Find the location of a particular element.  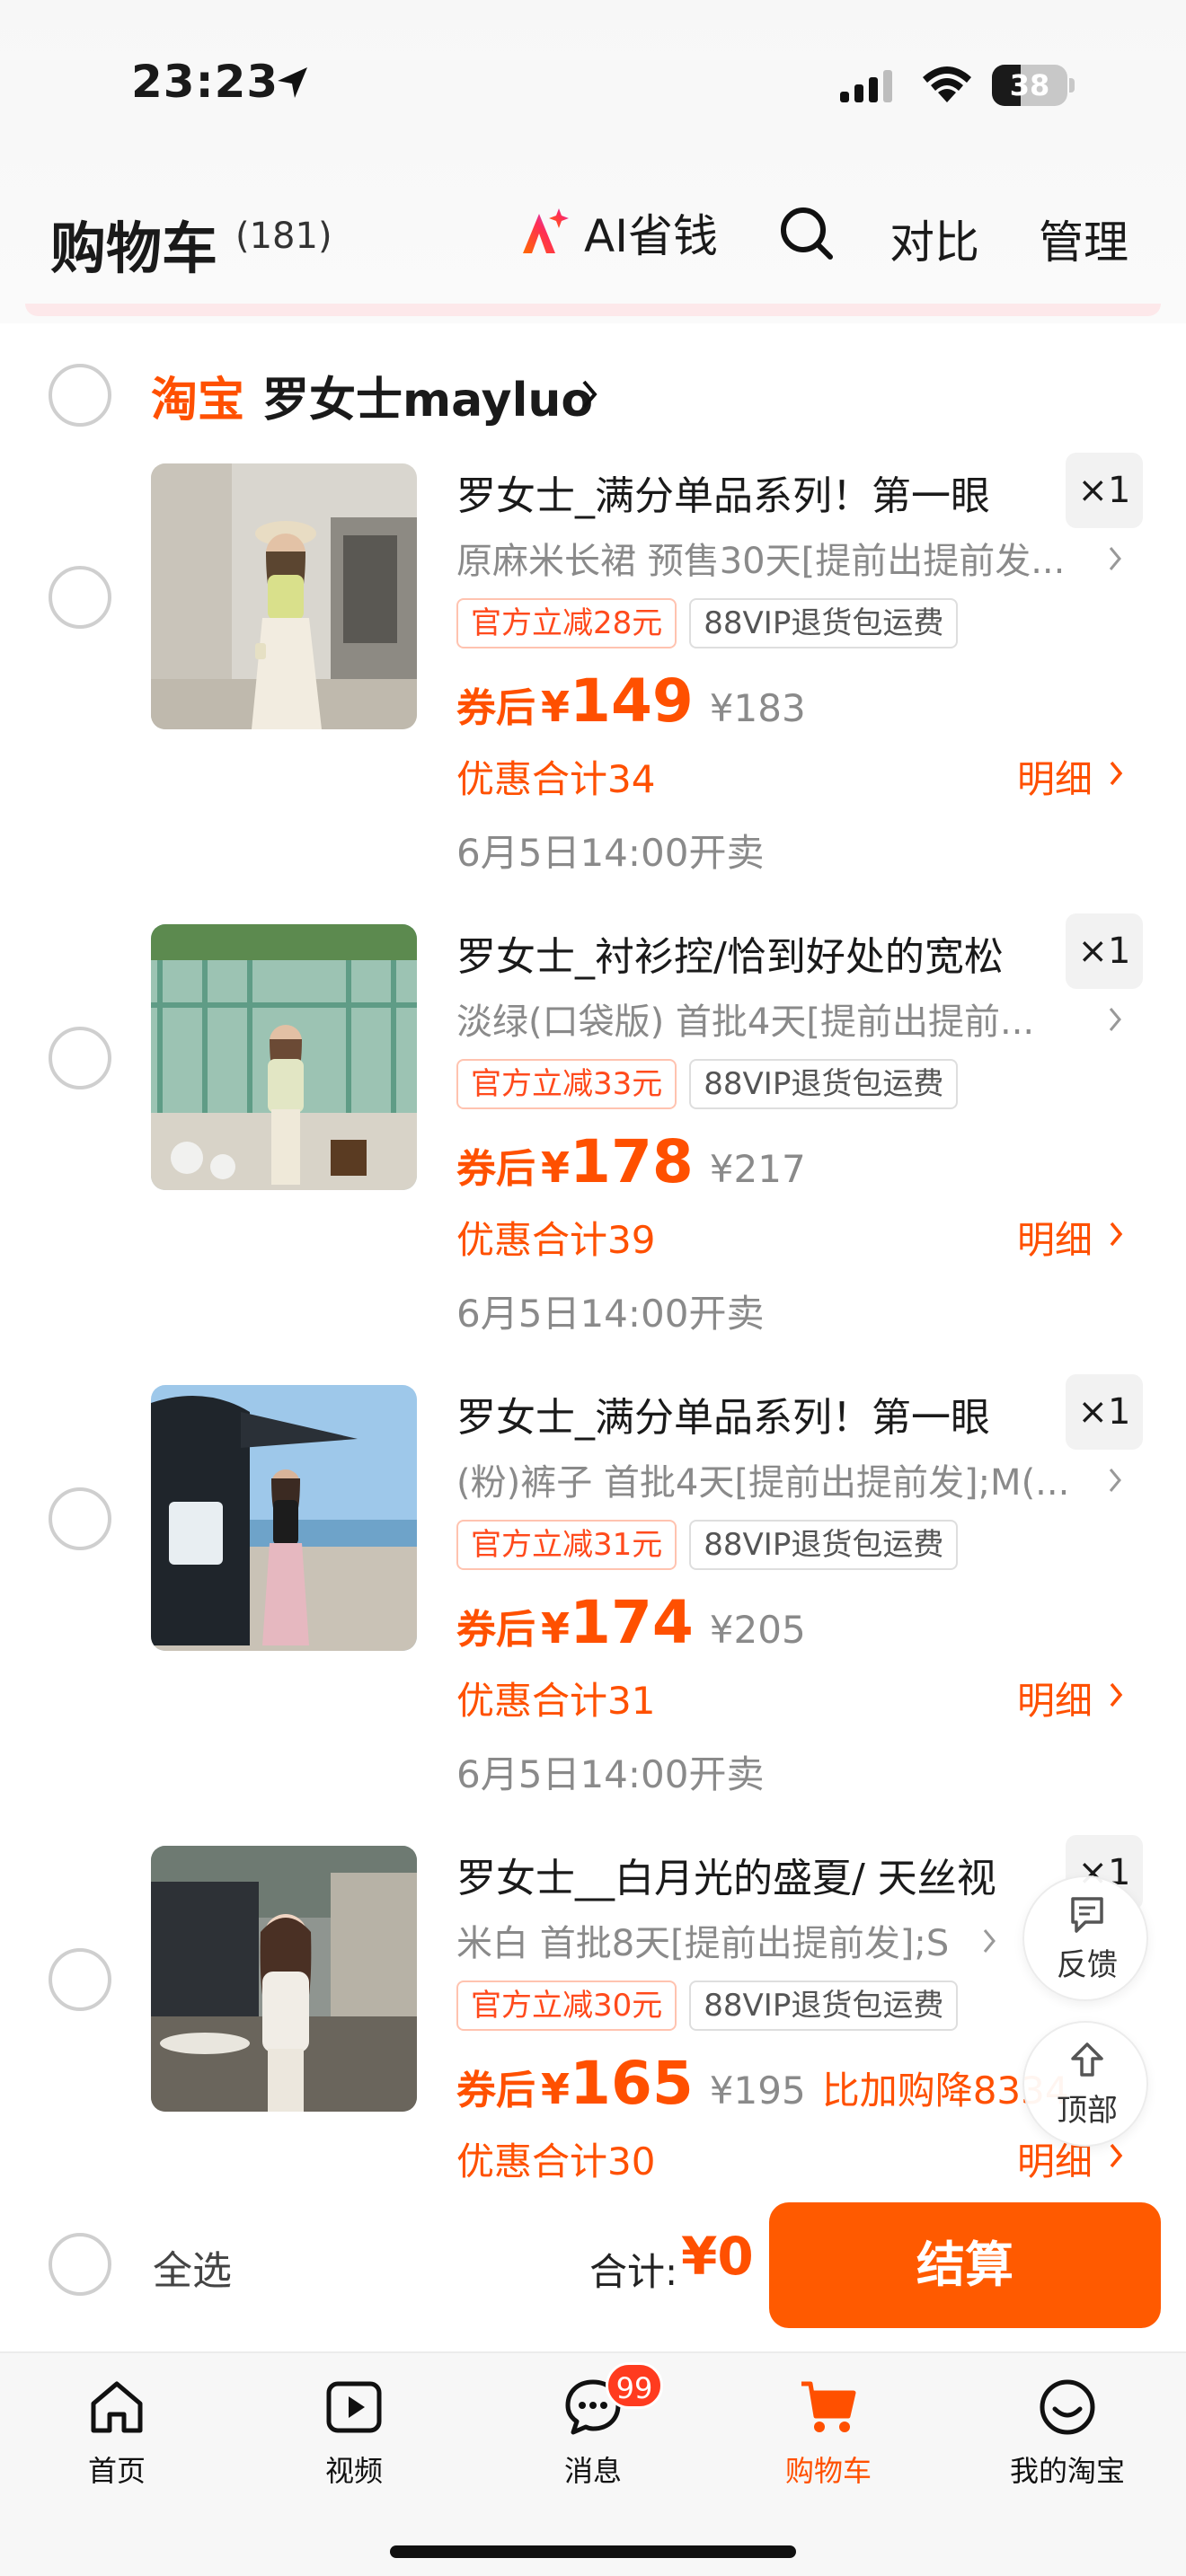

cart-header: 购物车 (181) AI省钱 对比 管理 is located at coordinates (593, 238).